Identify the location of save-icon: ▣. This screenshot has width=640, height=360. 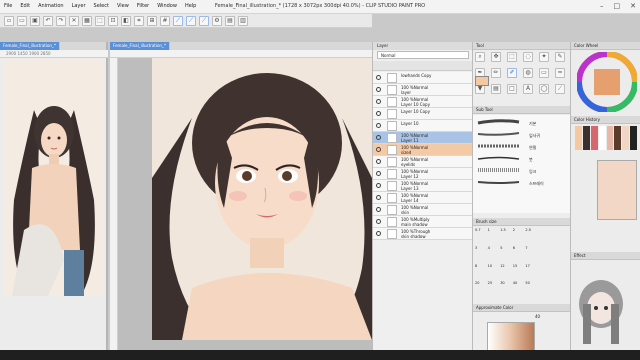
(35, 20).